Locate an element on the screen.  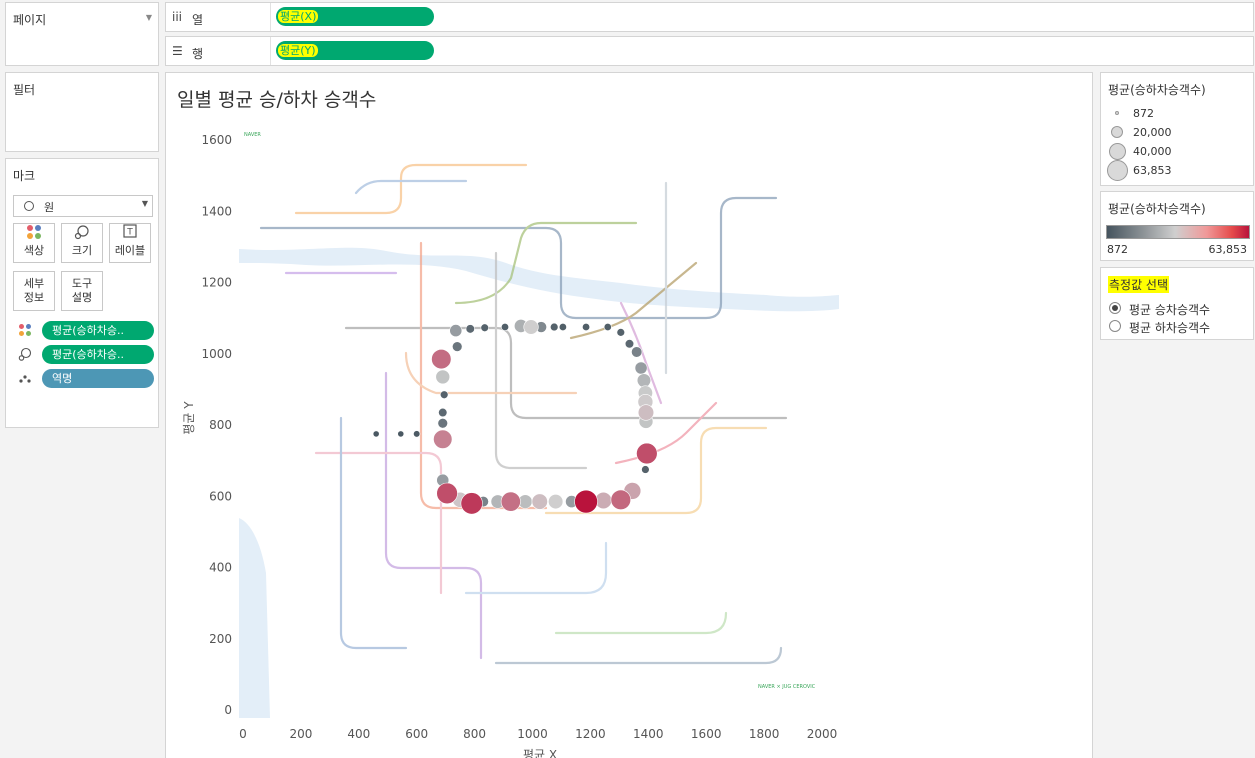
map-credit-bottom: NAVER × JUG CEROVIC is located at coordinates (787, 687).